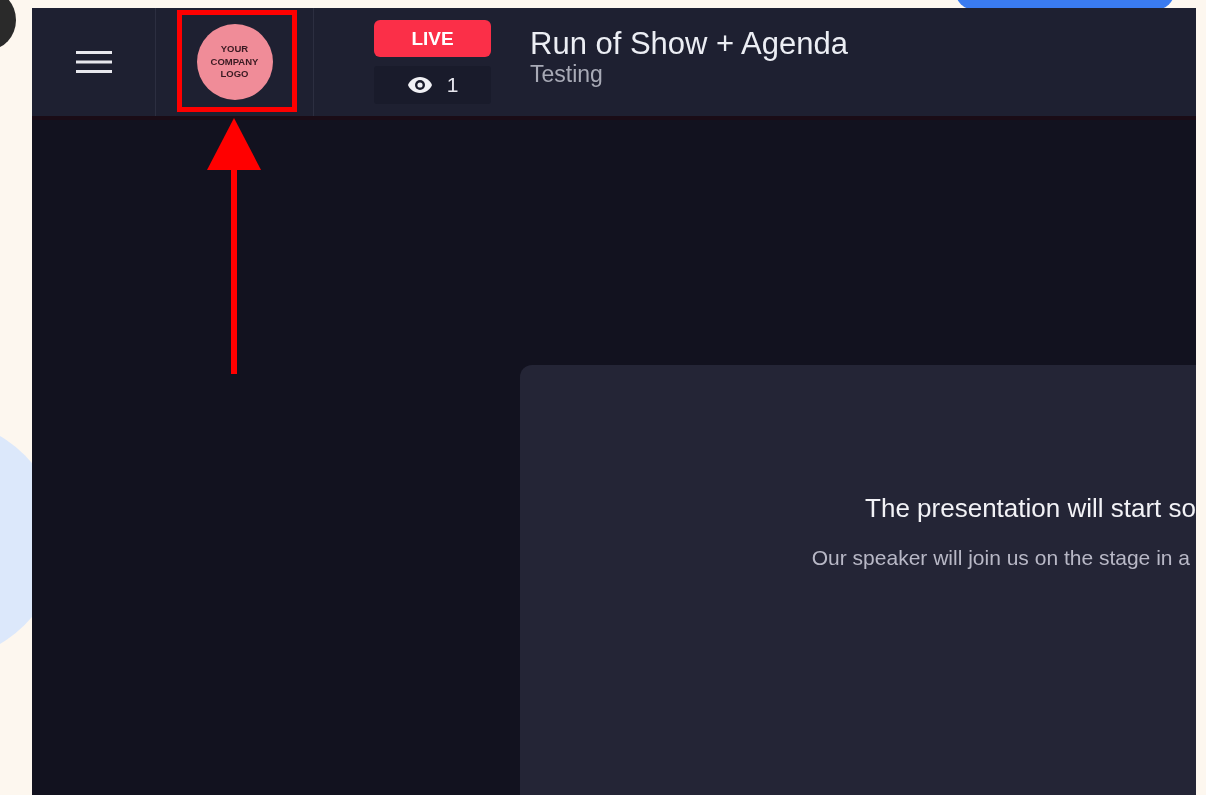 This screenshot has width=1206, height=795. I want to click on event-title: Run of Show + Agenda, so click(689, 43).